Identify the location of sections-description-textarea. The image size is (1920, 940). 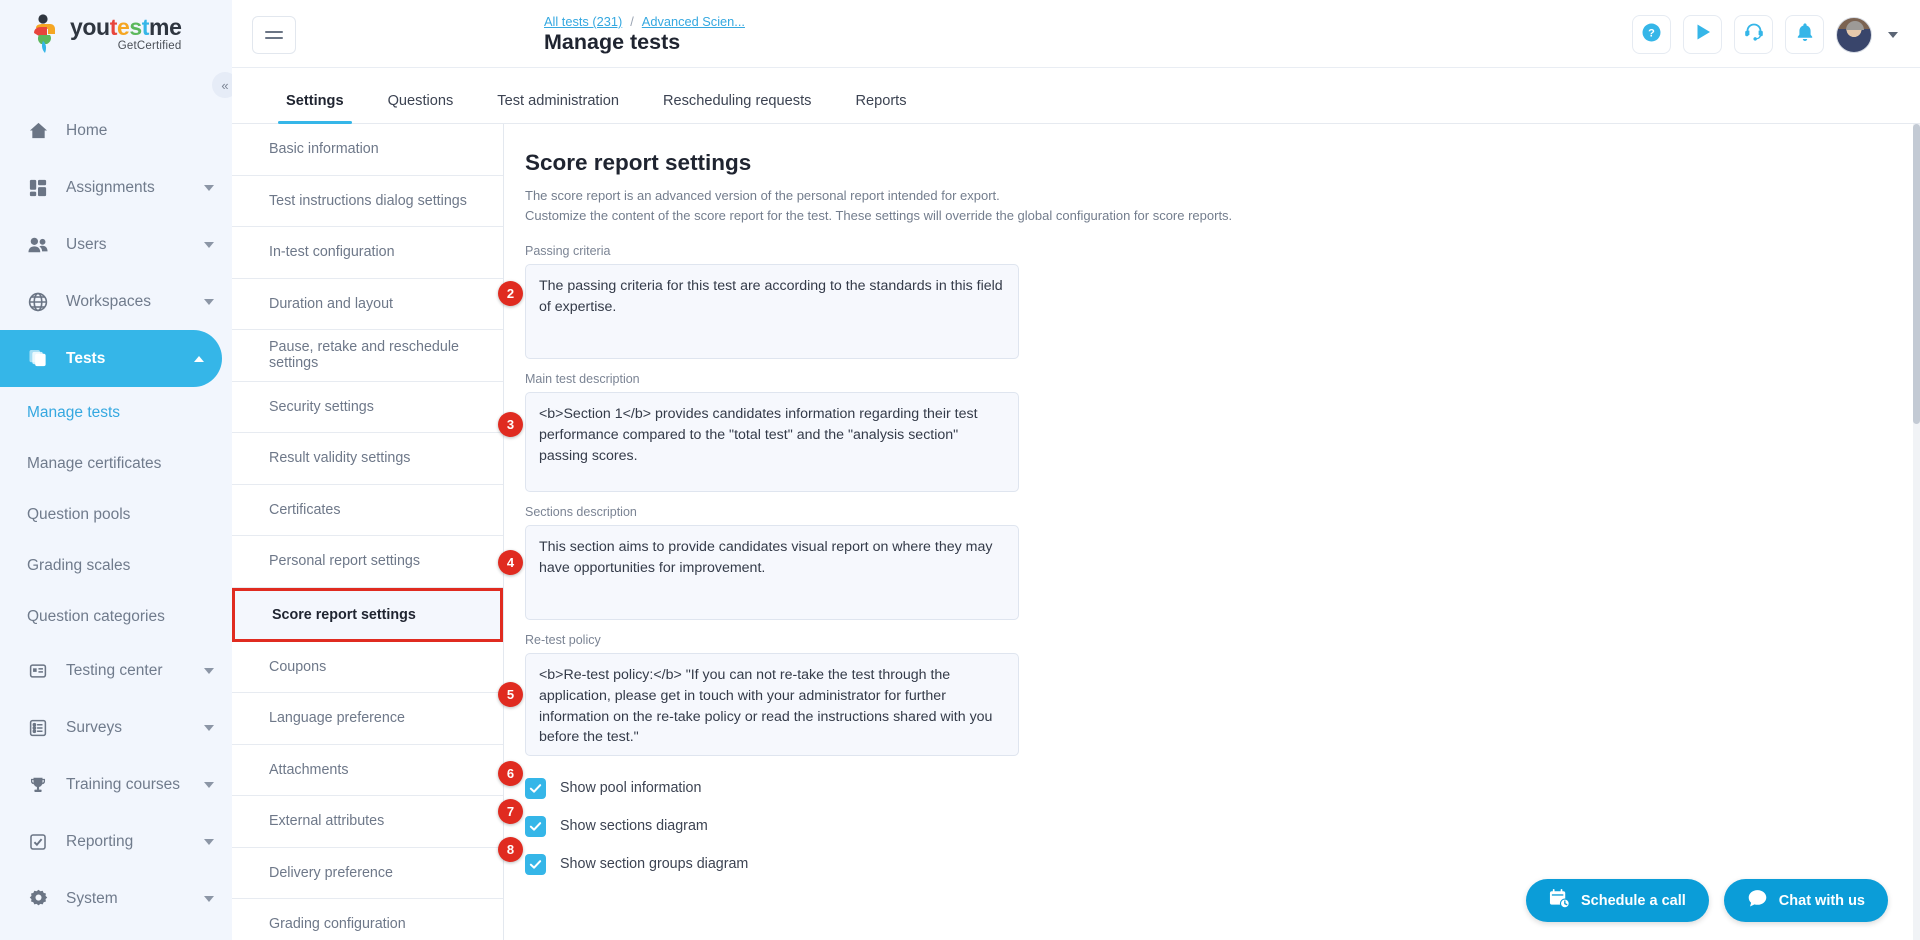
(772, 573).